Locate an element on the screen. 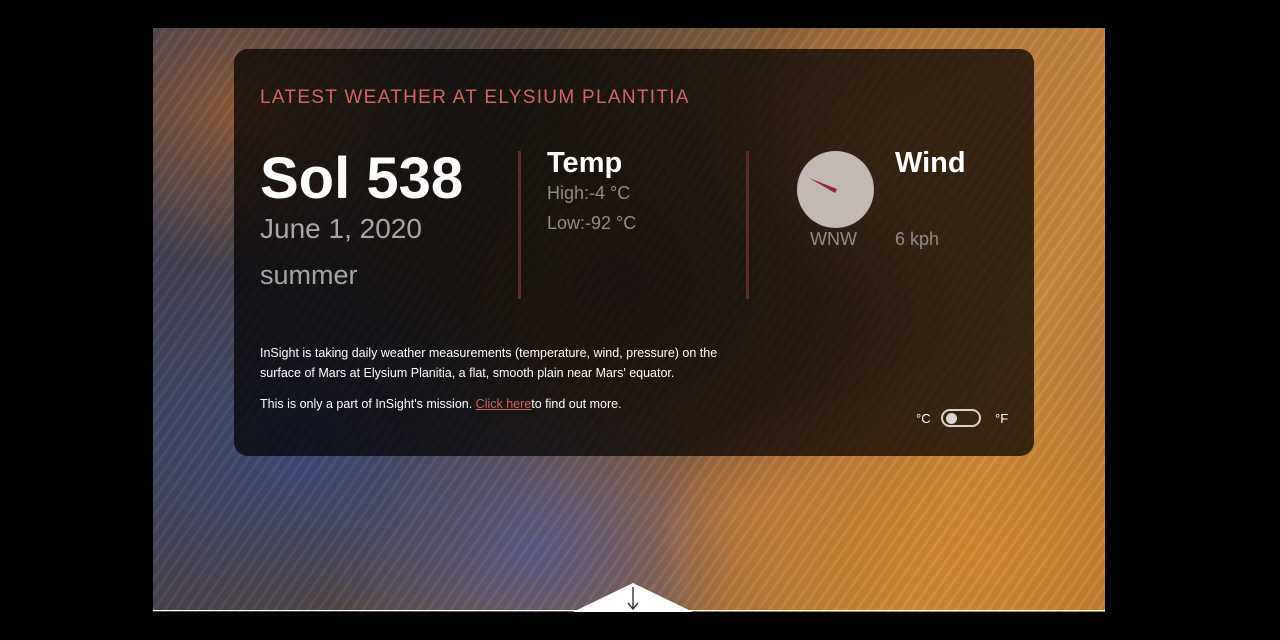 The width and height of the screenshot is (1280, 640). scroll-down-button is located at coordinates (633, 597).